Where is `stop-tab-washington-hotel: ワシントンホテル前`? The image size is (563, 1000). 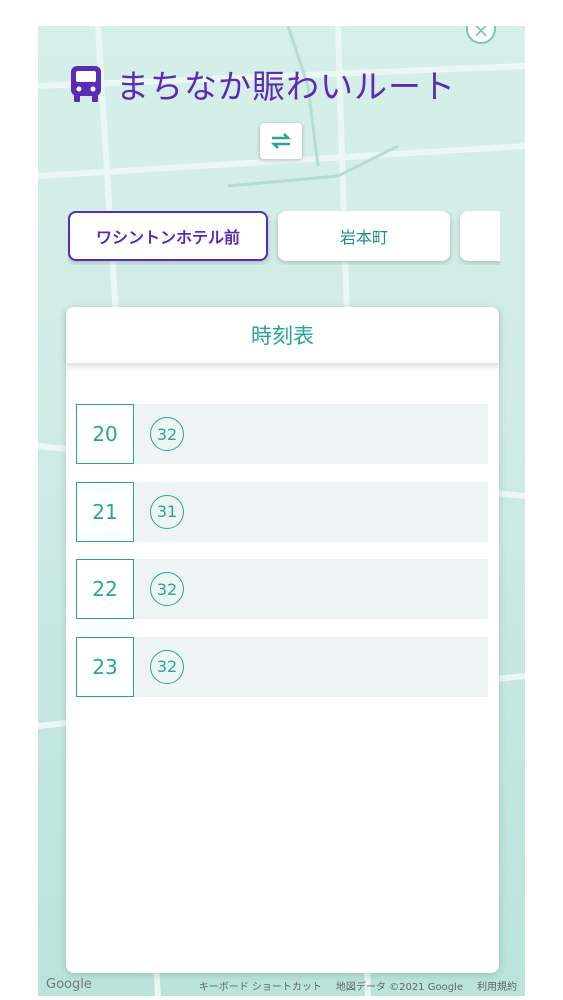
stop-tab-washington-hotel: ワシントンホテル前 is located at coordinates (168, 236).